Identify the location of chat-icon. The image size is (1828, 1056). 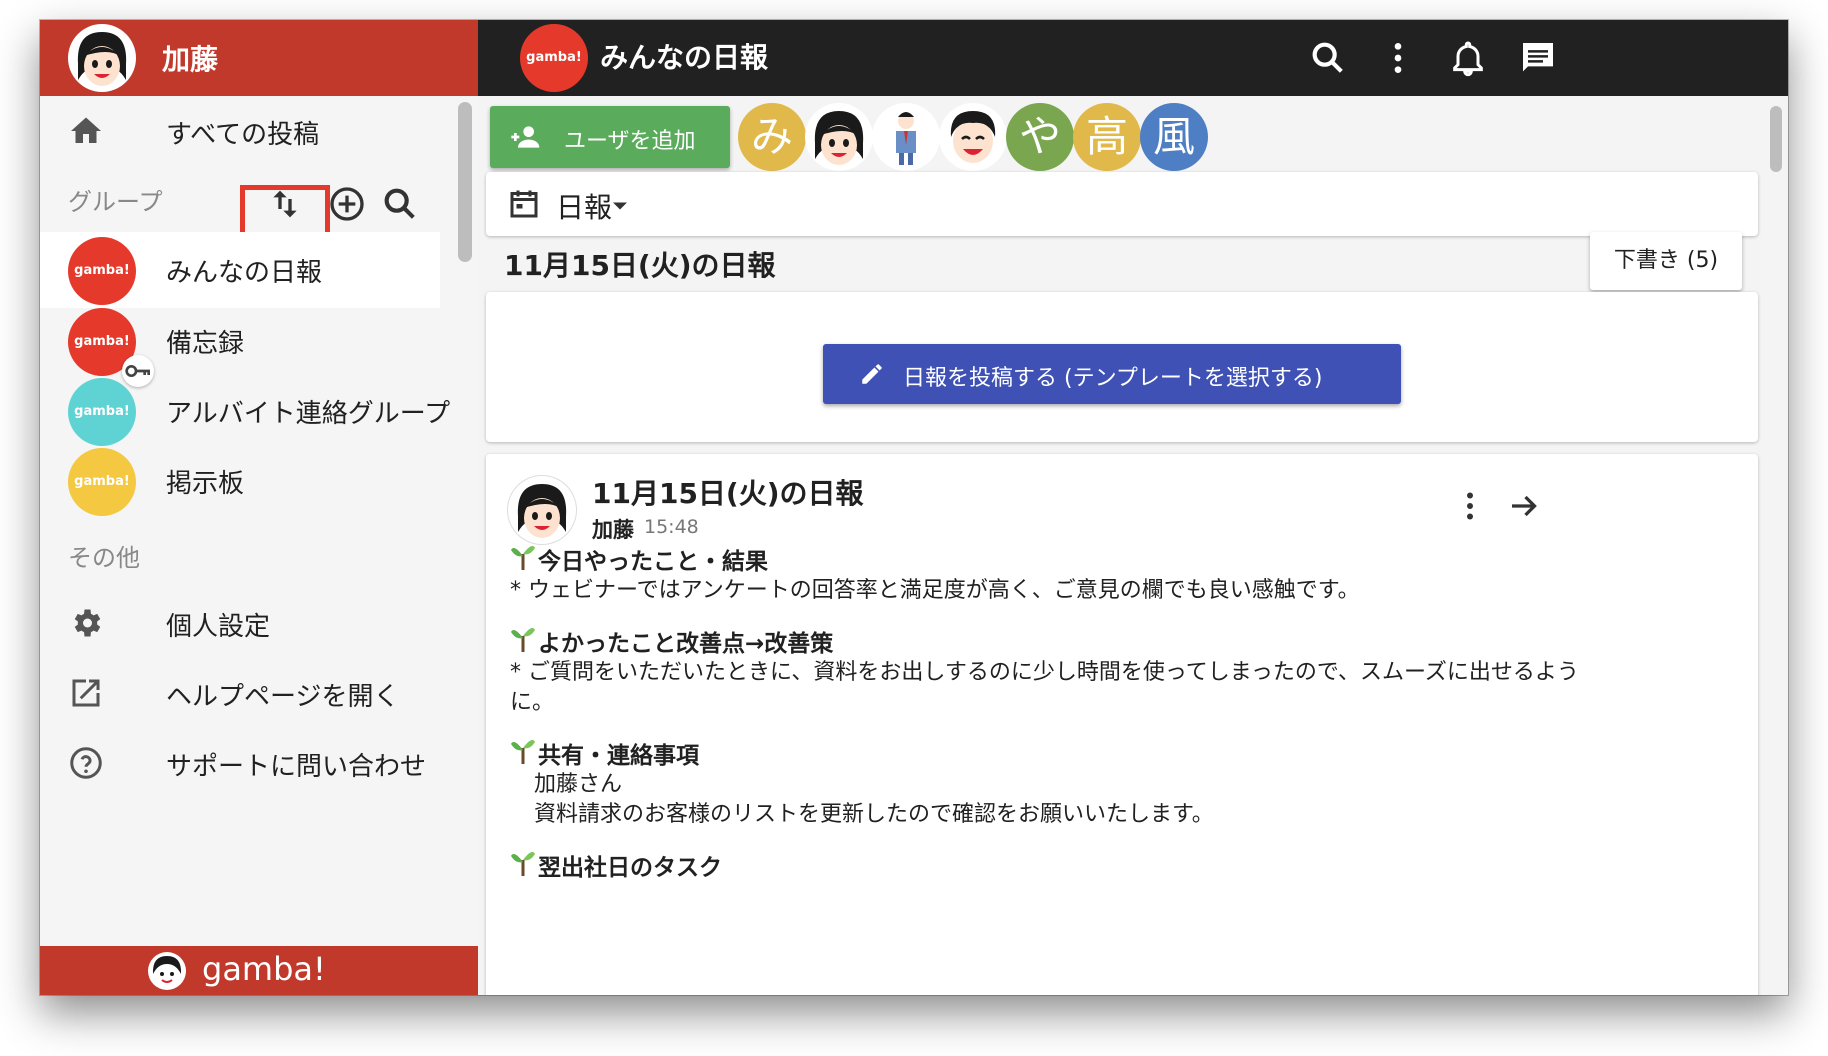
(1538, 58).